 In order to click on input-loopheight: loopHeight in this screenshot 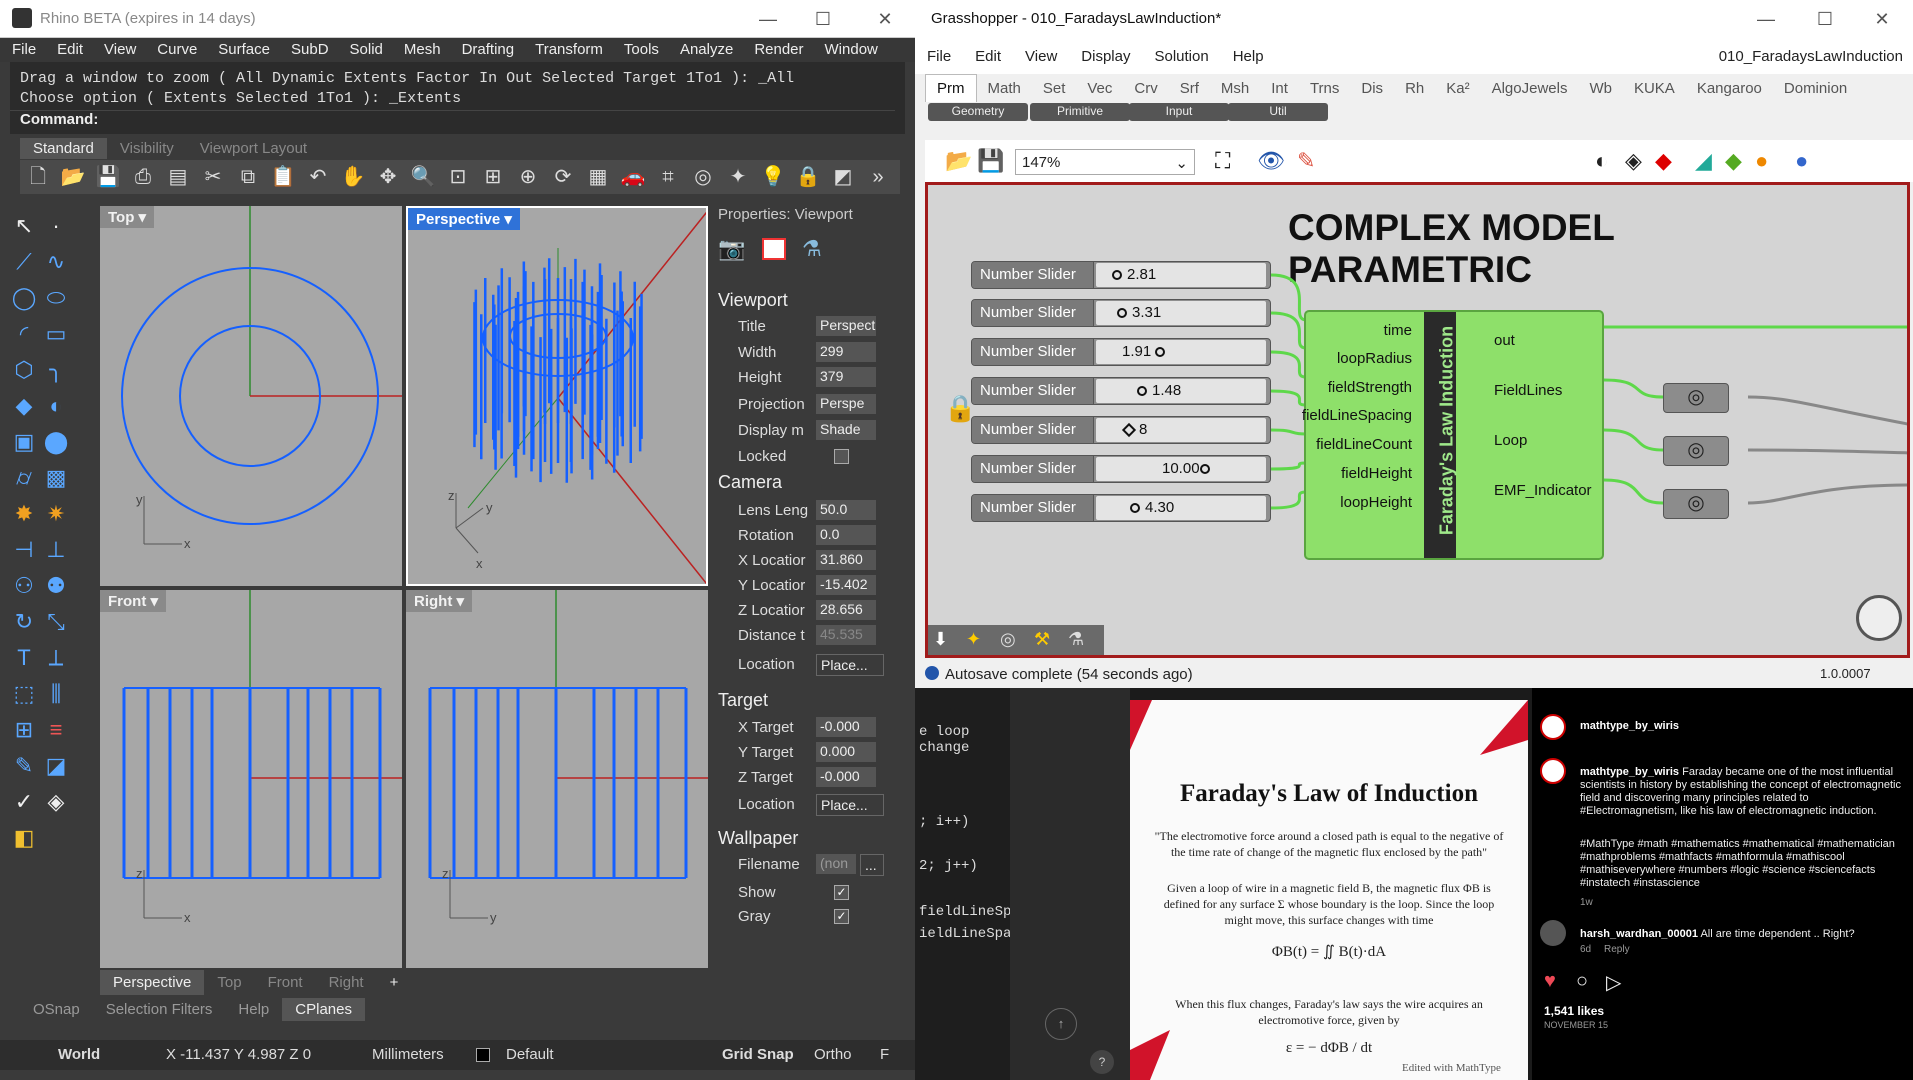, I will do `click(1376, 502)`.